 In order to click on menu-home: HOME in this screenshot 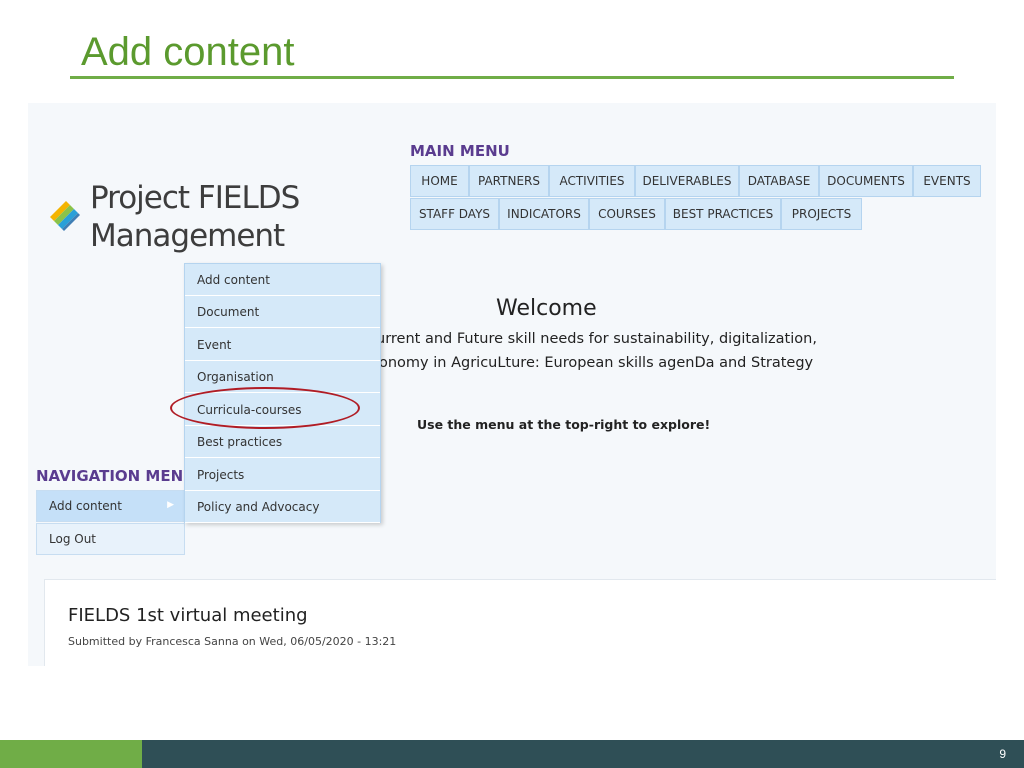, I will do `click(439, 181)`.